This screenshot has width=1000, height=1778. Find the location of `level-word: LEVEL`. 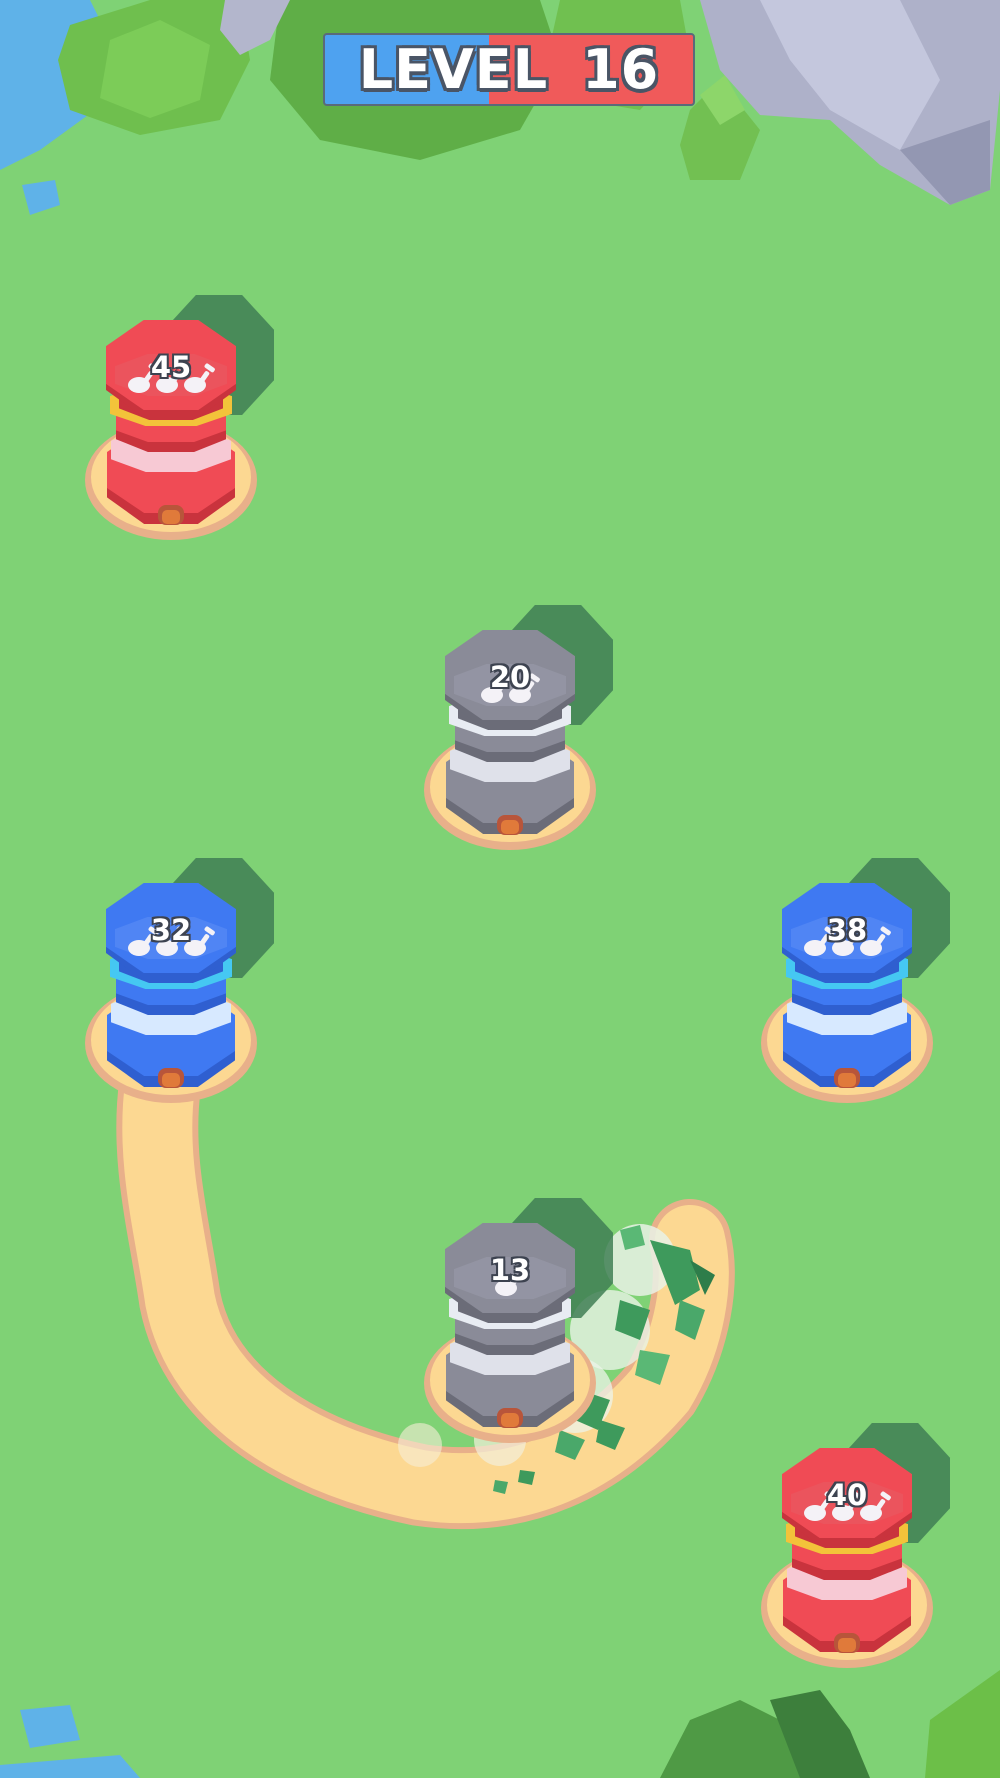

level-word: LEVEL is located at coordinates (453, 69).